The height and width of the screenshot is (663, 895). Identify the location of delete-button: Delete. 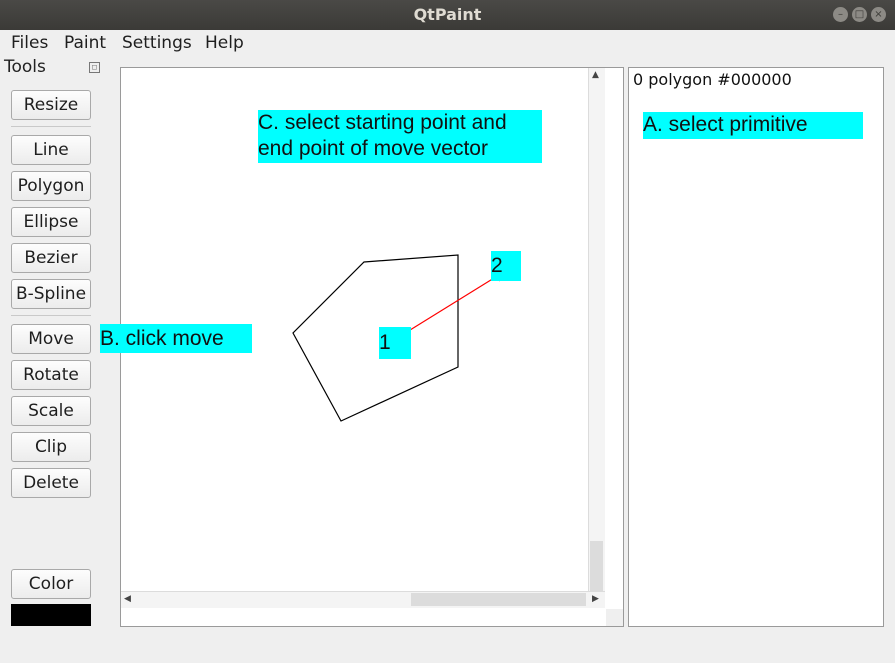
(51, 483).